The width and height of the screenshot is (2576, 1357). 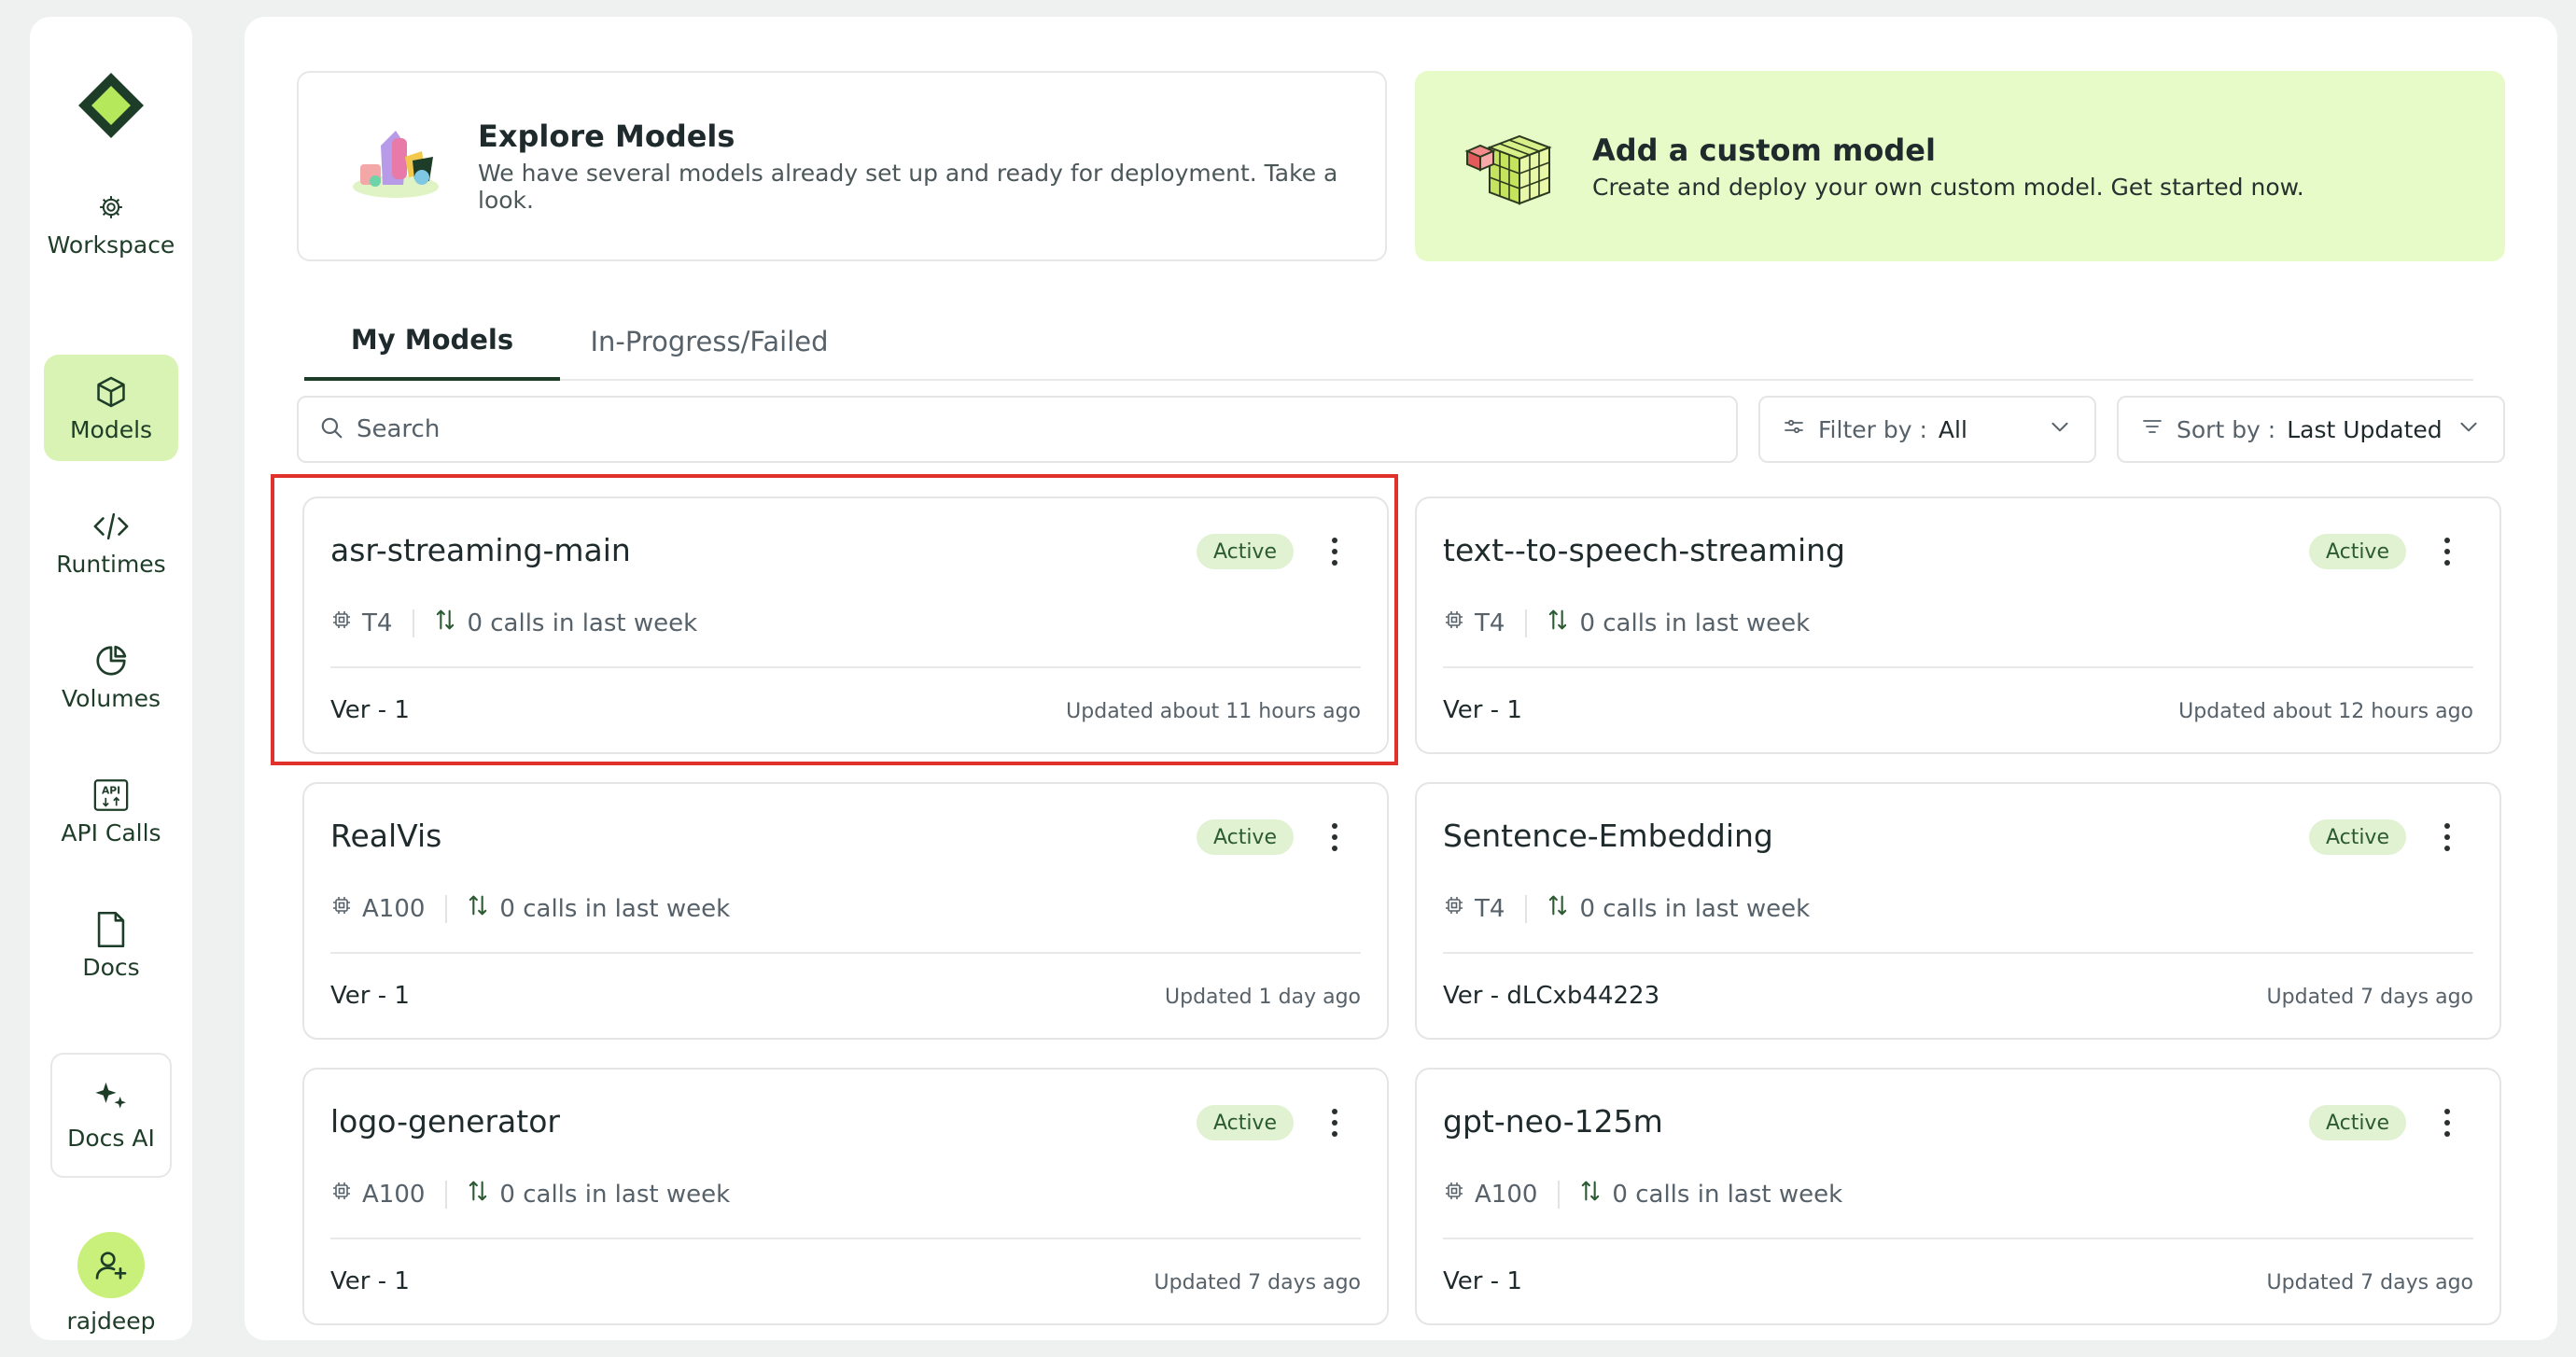 What do you see at coordinates (1872, 429) in the screenshot?
I see `filter-label: Filter by :` at bounding box center [1872, 429].